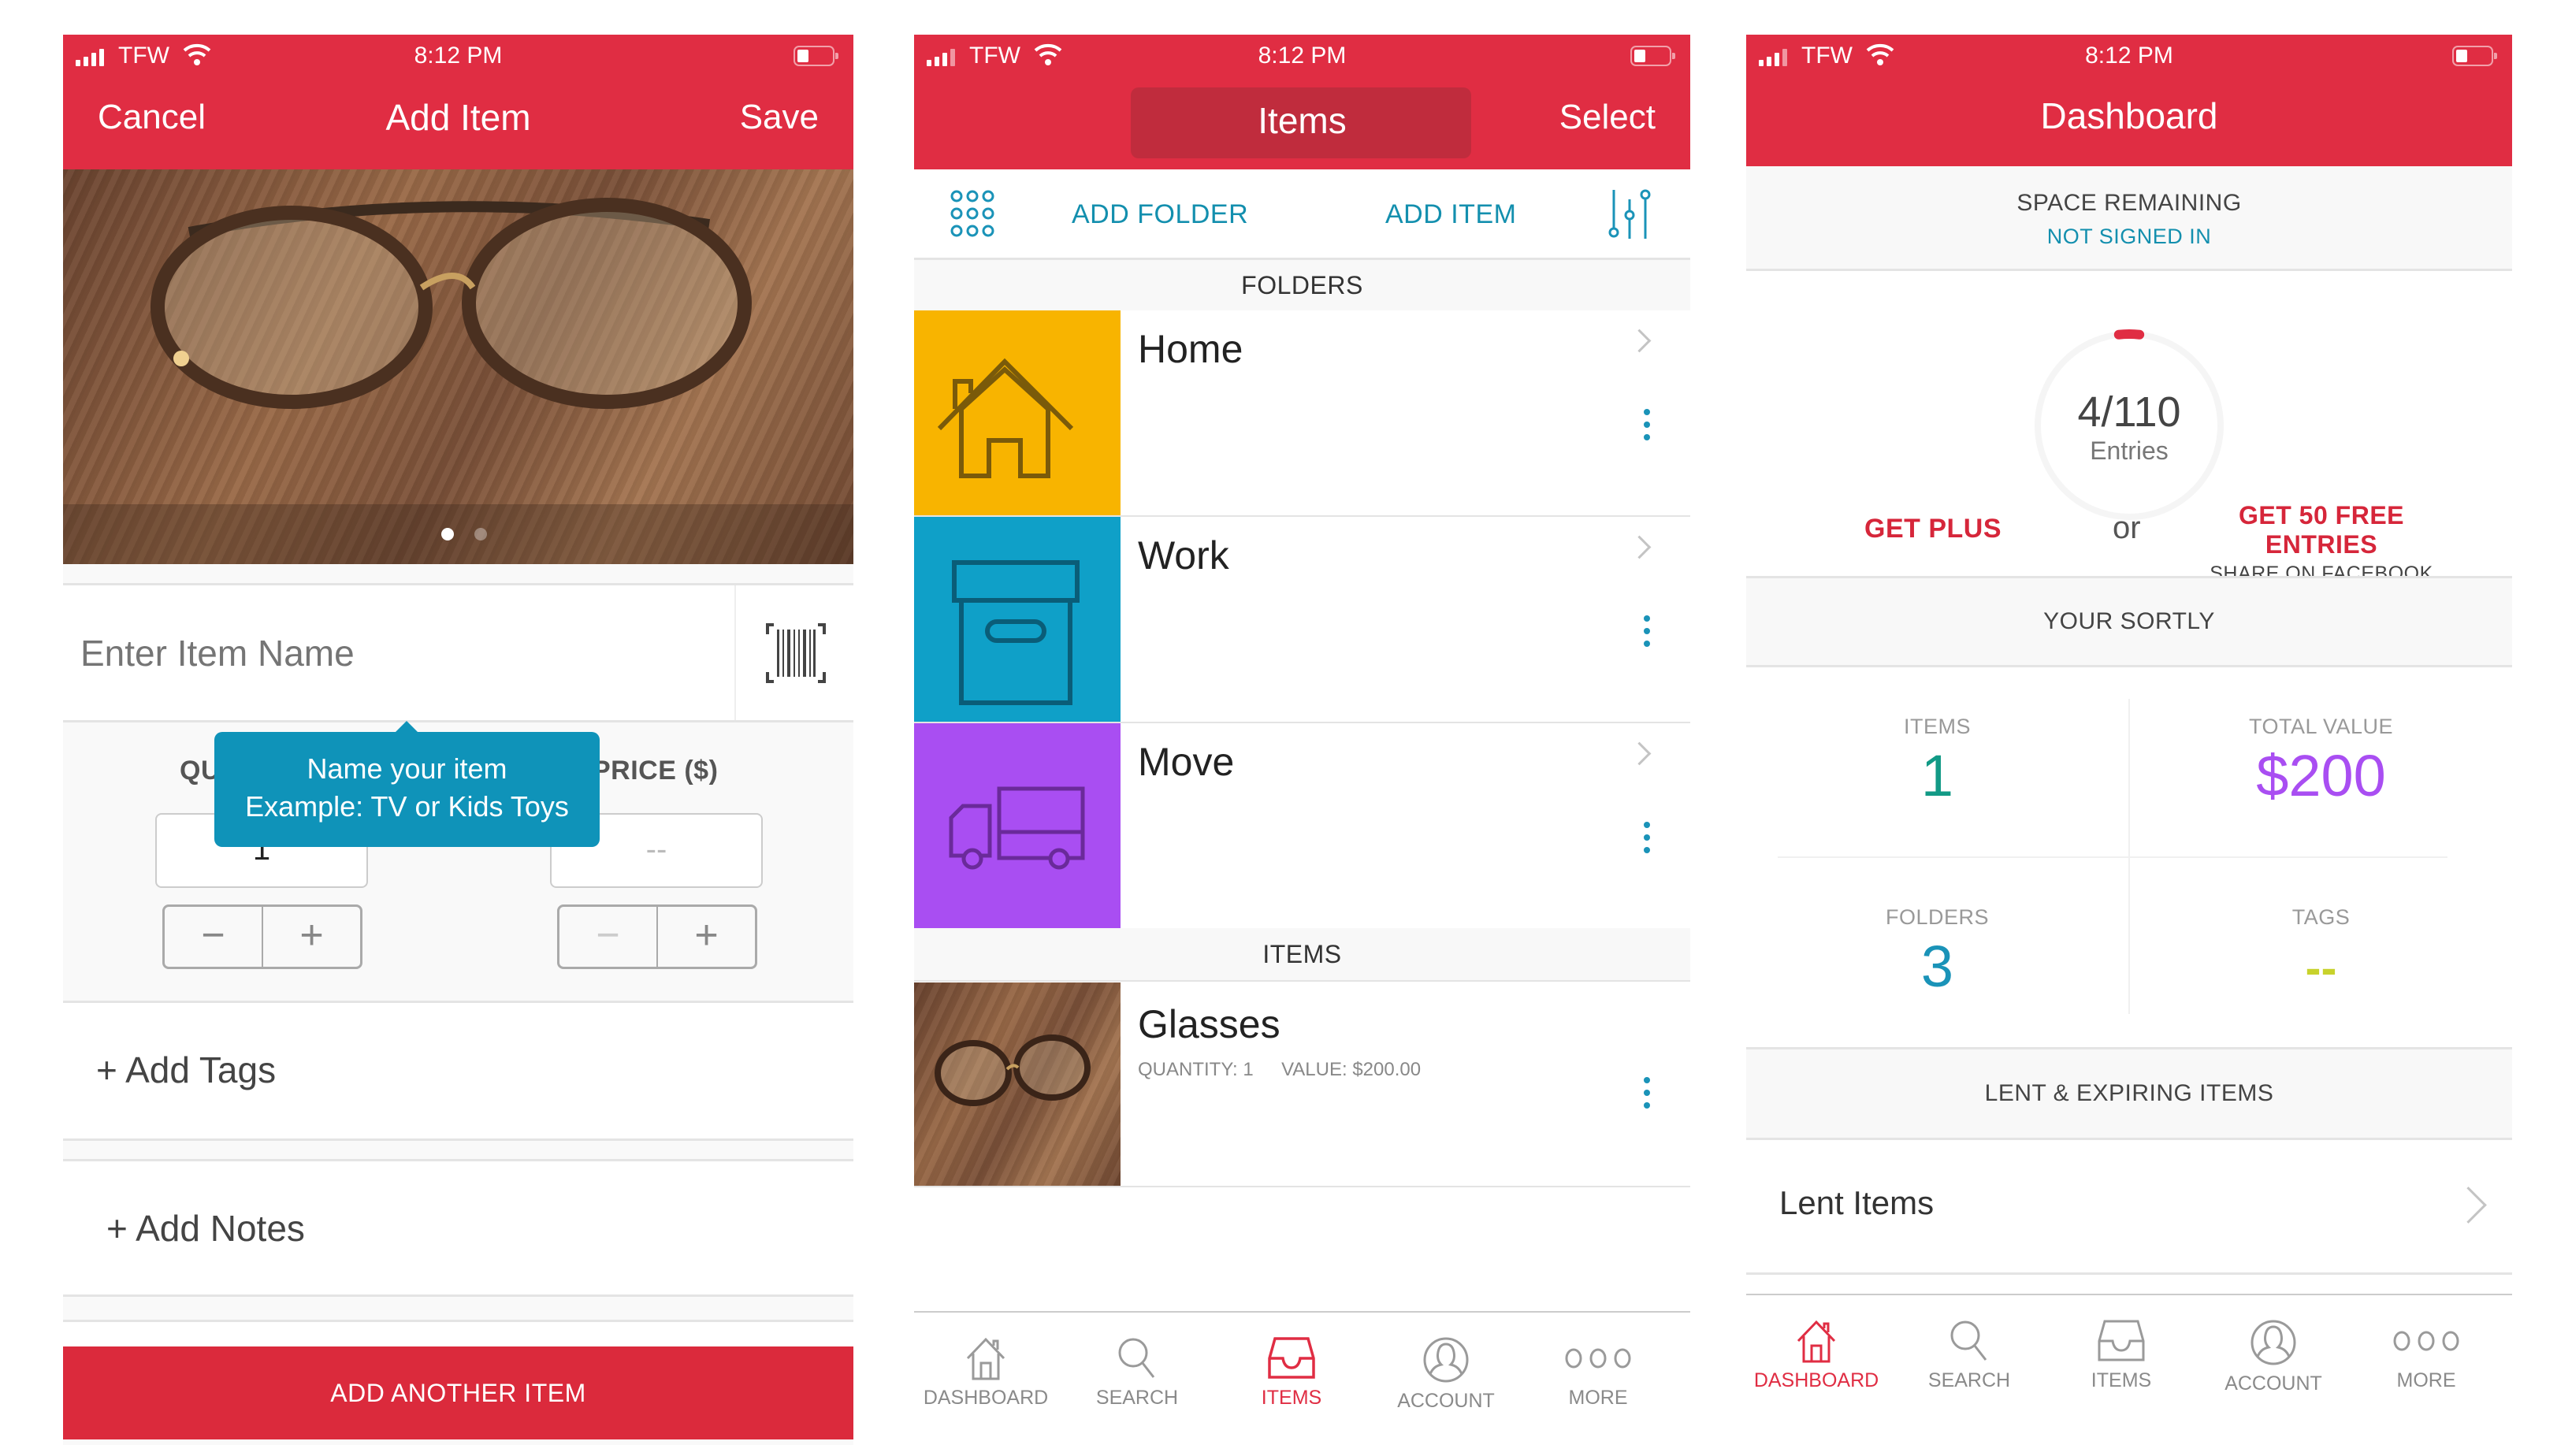 The width and height of the screenshot is (2572, 1456). I want to click on price-label: PRICE ($), so click(656, 771).